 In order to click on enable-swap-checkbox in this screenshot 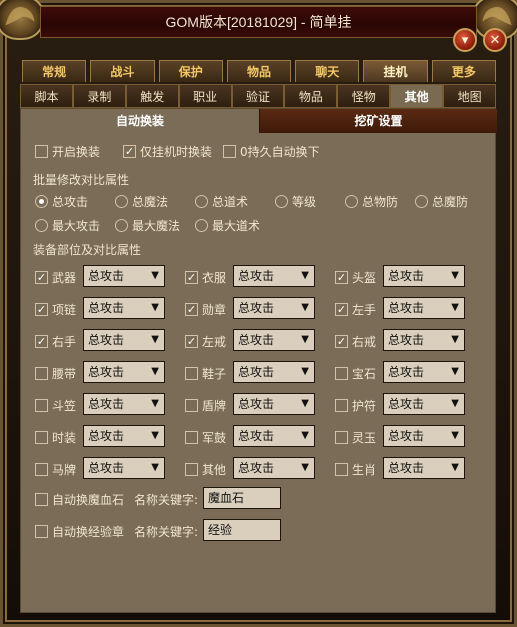, I will do `click(41, 151)`.